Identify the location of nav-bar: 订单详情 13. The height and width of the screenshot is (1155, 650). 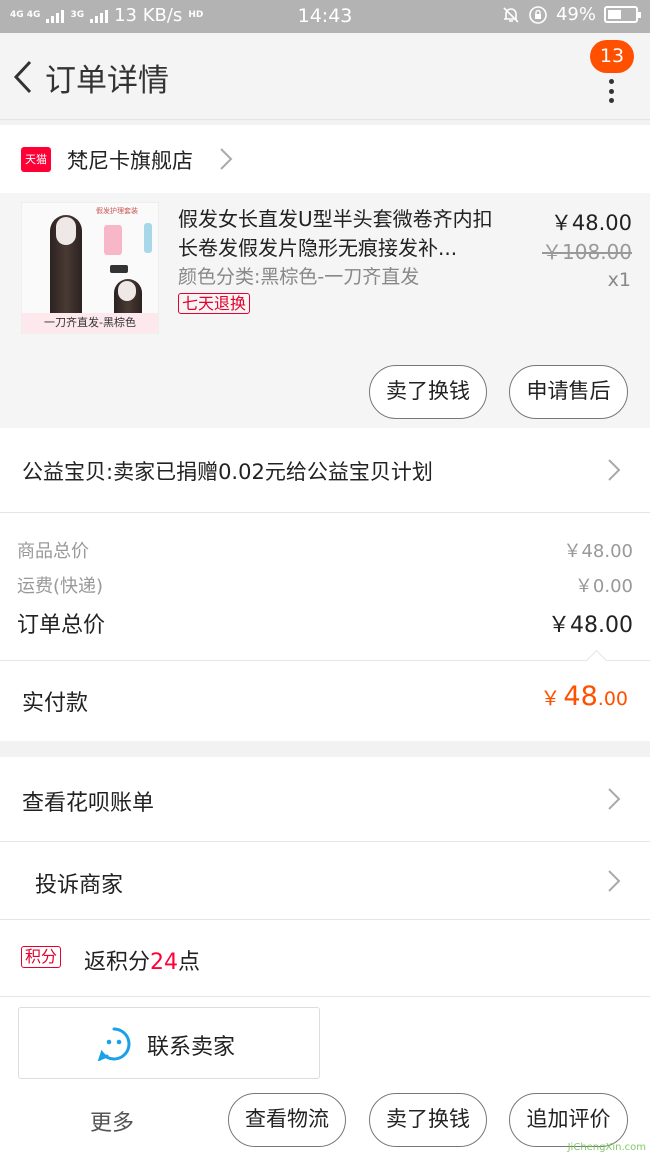
(325, 76).